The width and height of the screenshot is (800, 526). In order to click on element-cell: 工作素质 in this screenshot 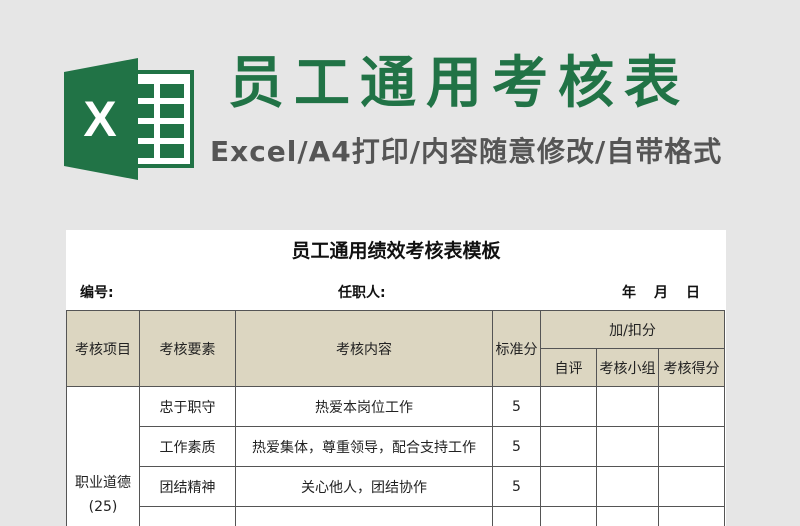, I will do `click(187, 446)`.